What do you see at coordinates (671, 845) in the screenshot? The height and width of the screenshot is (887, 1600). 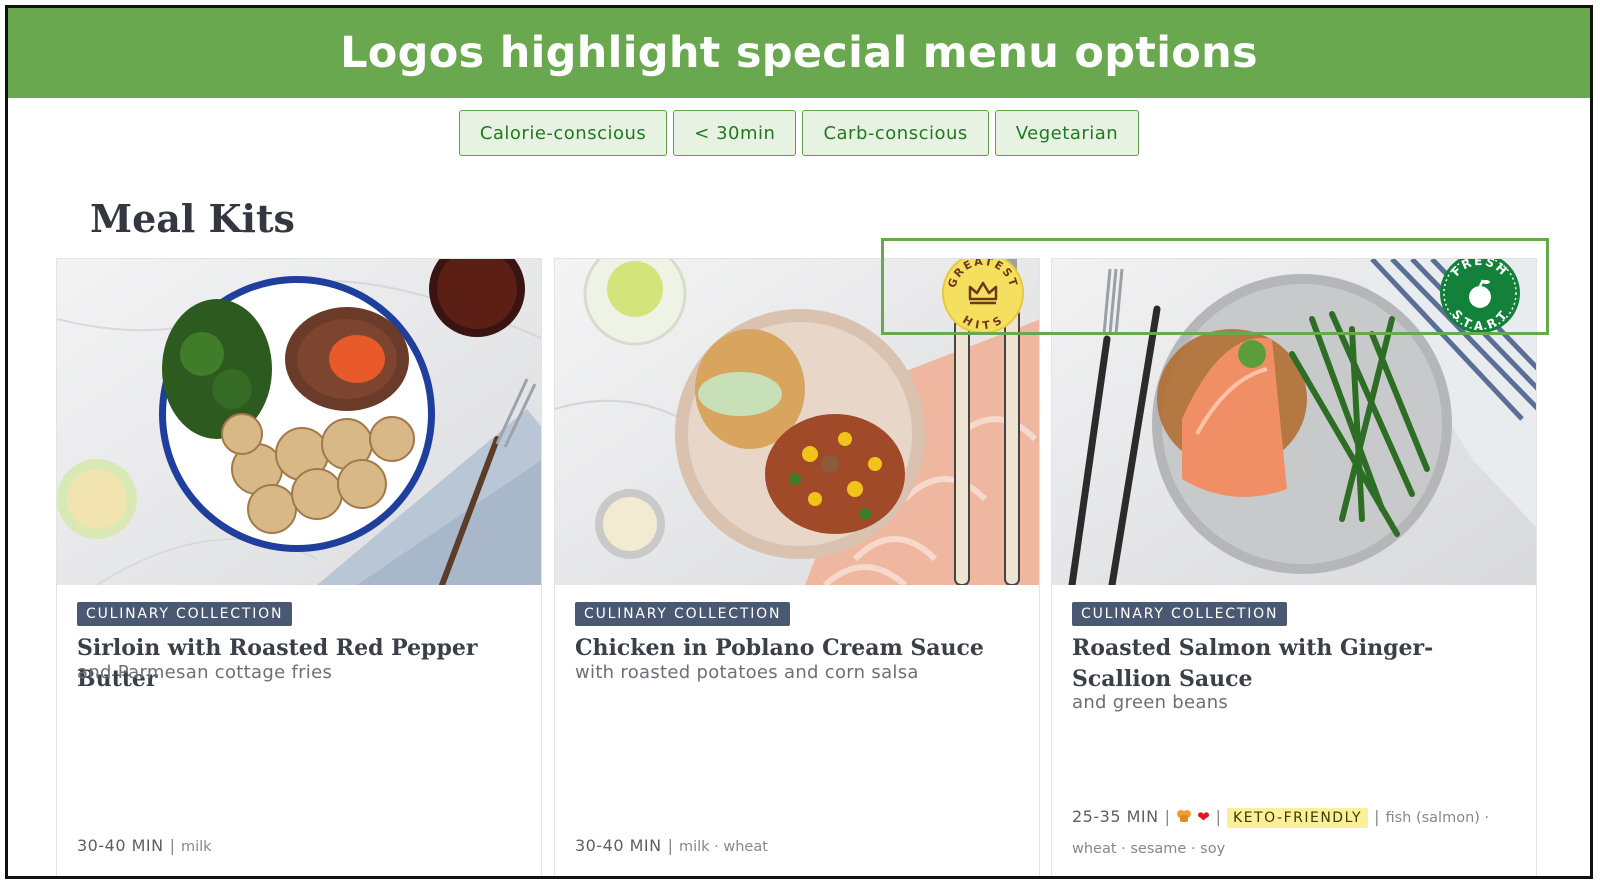 I see `meal-meta: 30-40 MIN | milk · wheat` at bounding box center [671, 845].